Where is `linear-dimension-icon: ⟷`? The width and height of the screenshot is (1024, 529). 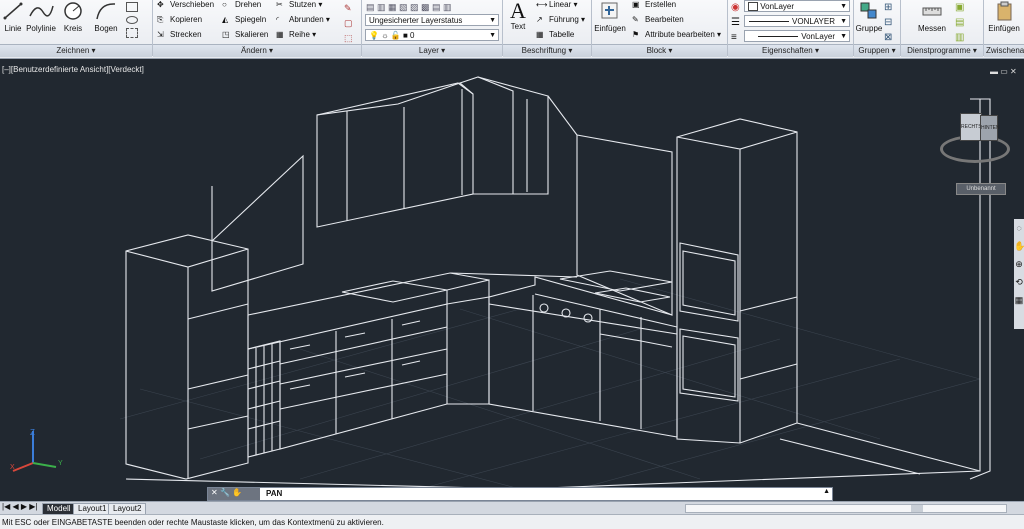 linear-dimension-icon: ⟷ is located at coordinates (542, 4).